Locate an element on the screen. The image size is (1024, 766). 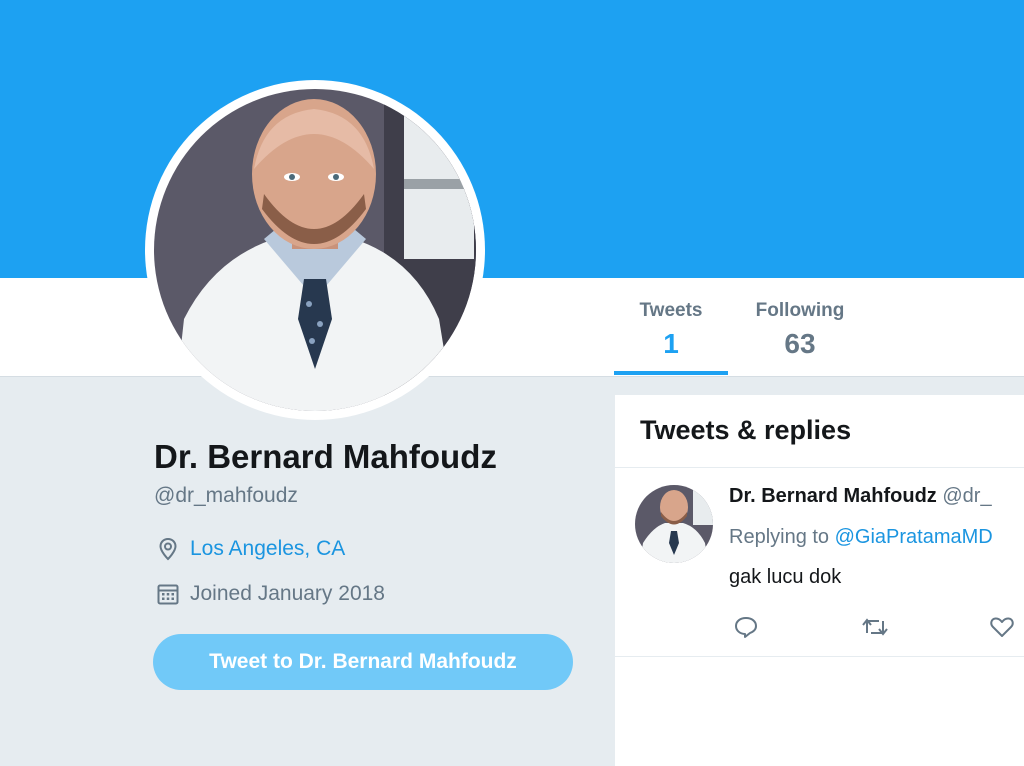
tweet-header: Dr. Bernard Mahfoudz @dr_ is located at coordinates (860, 496).